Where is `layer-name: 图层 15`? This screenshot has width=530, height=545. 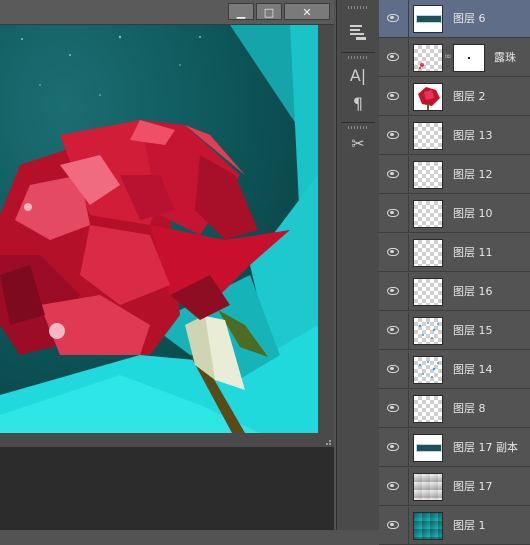
layer-name: 图层 15 is located at coordinates (473, 330).